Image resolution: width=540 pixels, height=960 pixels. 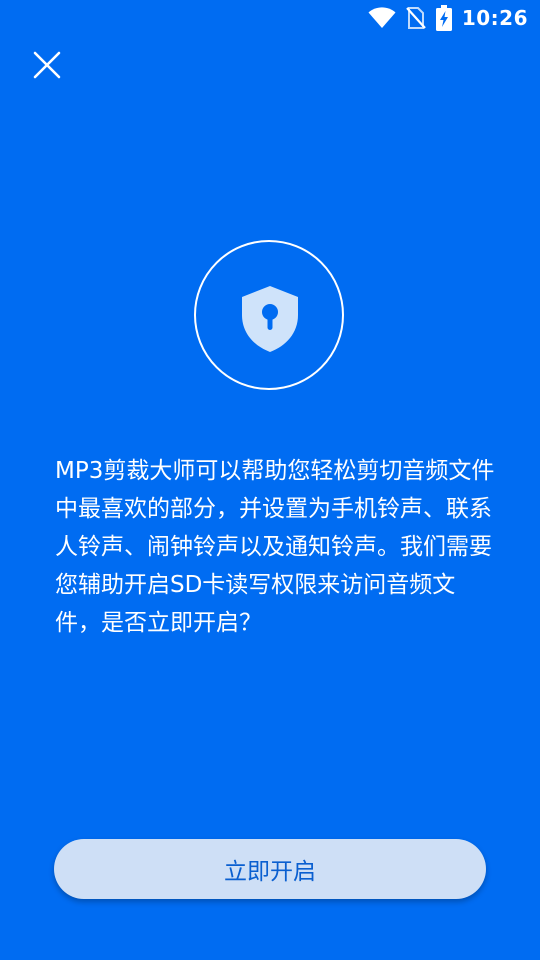 I want to click on shield-keyhole-icon, so click(x=270, y=319).